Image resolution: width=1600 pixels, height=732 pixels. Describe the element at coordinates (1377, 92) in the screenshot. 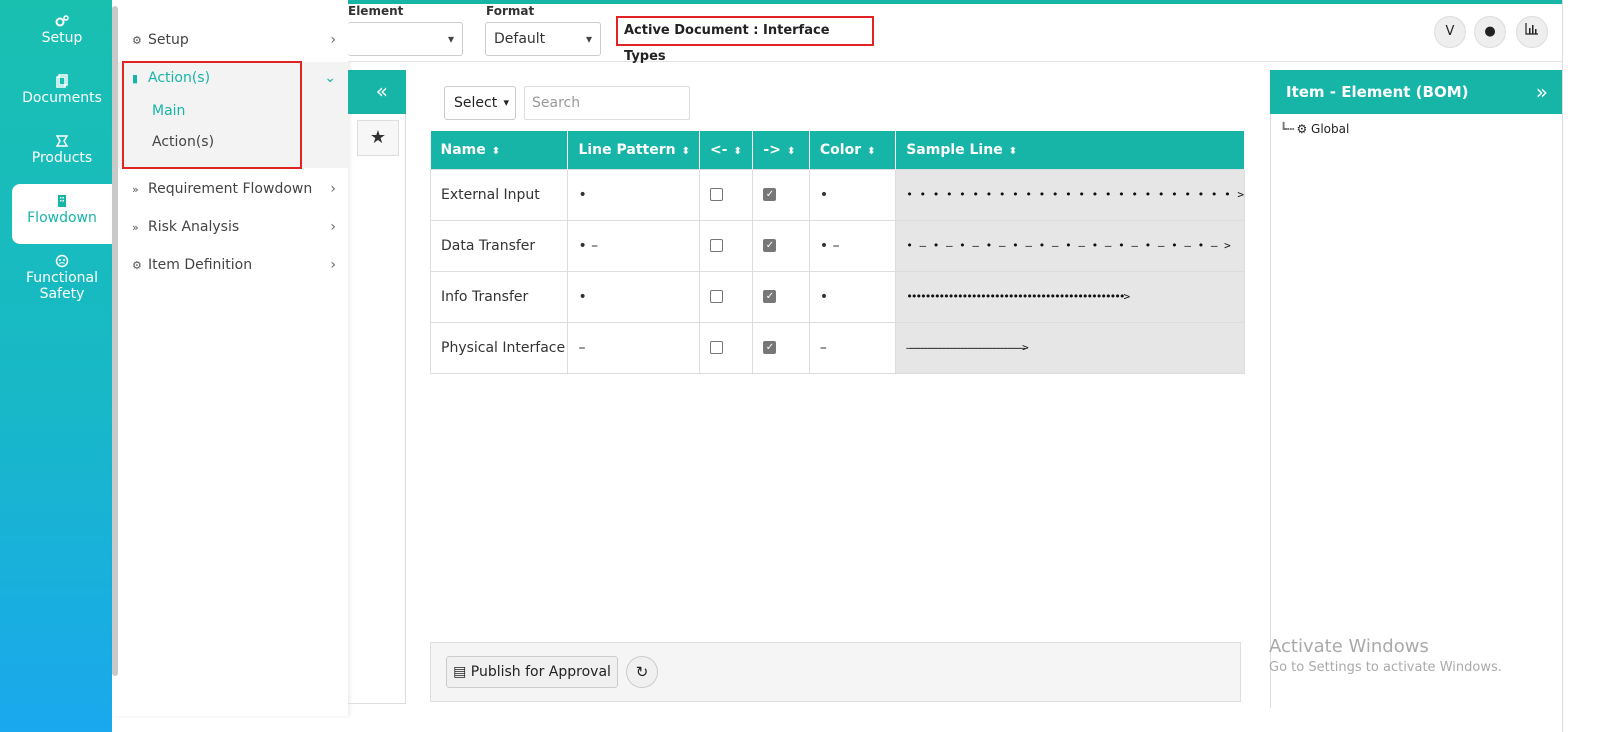

I see `right-panel-title: Item - Element (BOM)` at that location.